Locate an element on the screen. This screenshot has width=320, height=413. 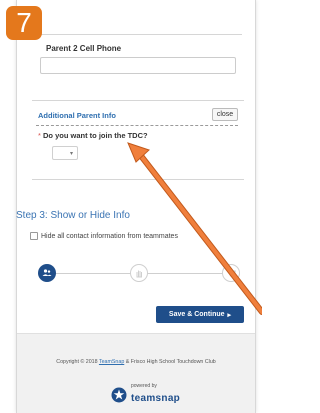
divider is located at coordinates (136, 34).